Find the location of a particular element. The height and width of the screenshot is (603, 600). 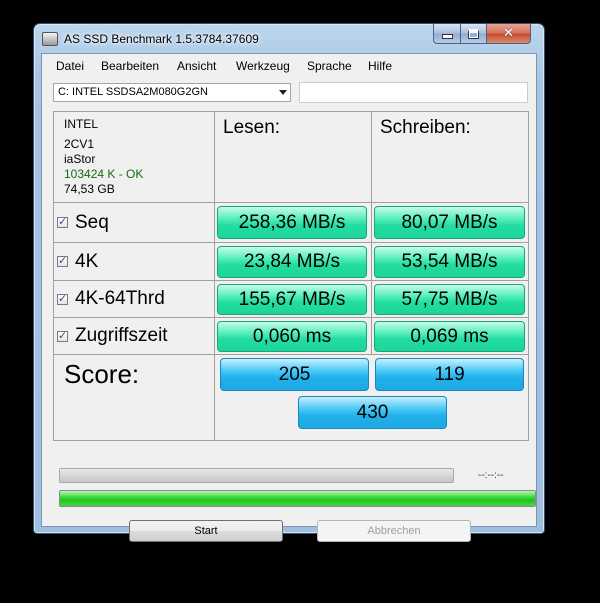

window-controls: ✕ is located at coordinates (482, 34).